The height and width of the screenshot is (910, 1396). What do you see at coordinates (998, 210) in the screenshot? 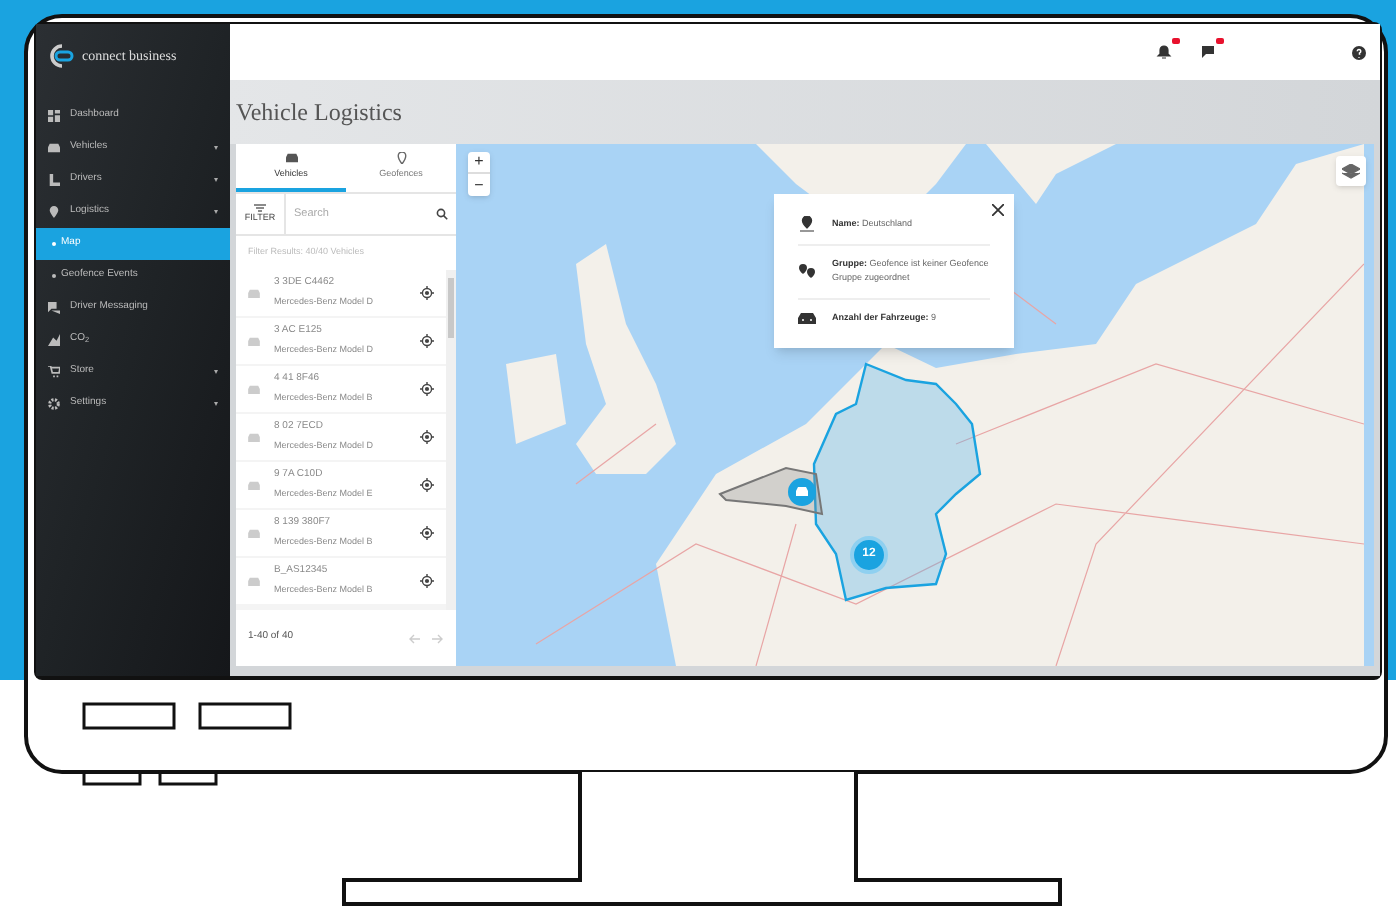
I see `close-icon` at bounding box center [998, 210].